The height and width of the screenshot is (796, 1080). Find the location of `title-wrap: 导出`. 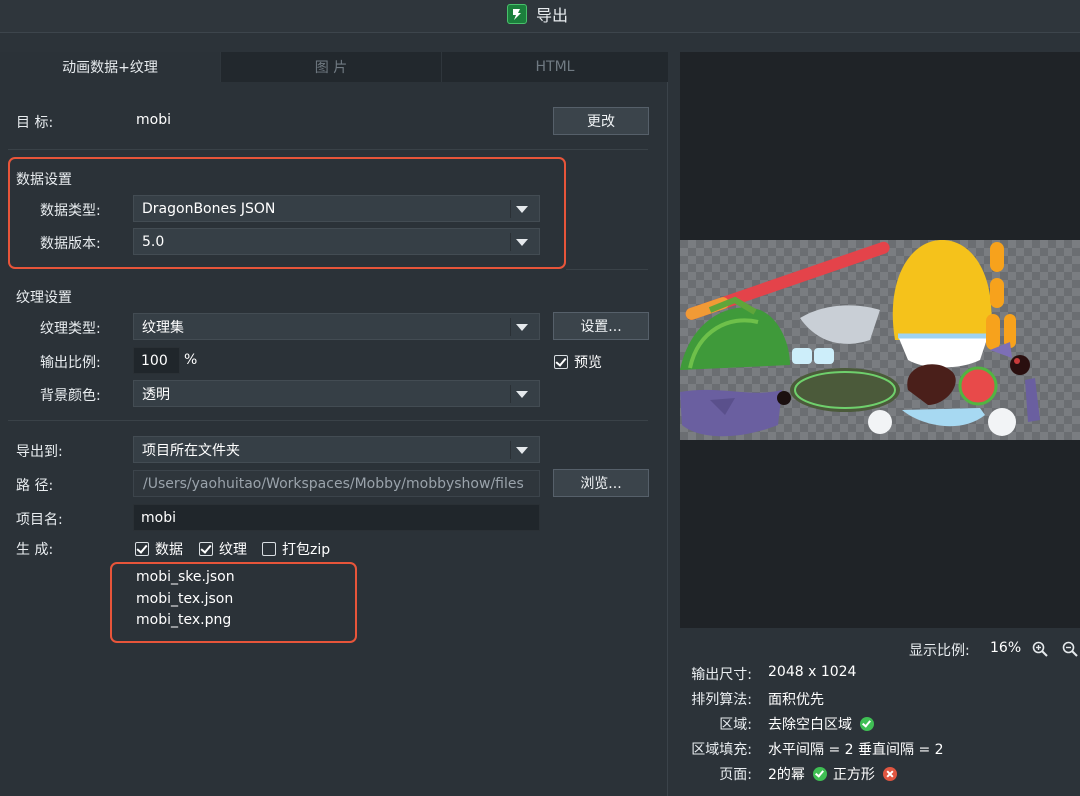

title-wrap: 导出 is located at coordinates (537, 14).